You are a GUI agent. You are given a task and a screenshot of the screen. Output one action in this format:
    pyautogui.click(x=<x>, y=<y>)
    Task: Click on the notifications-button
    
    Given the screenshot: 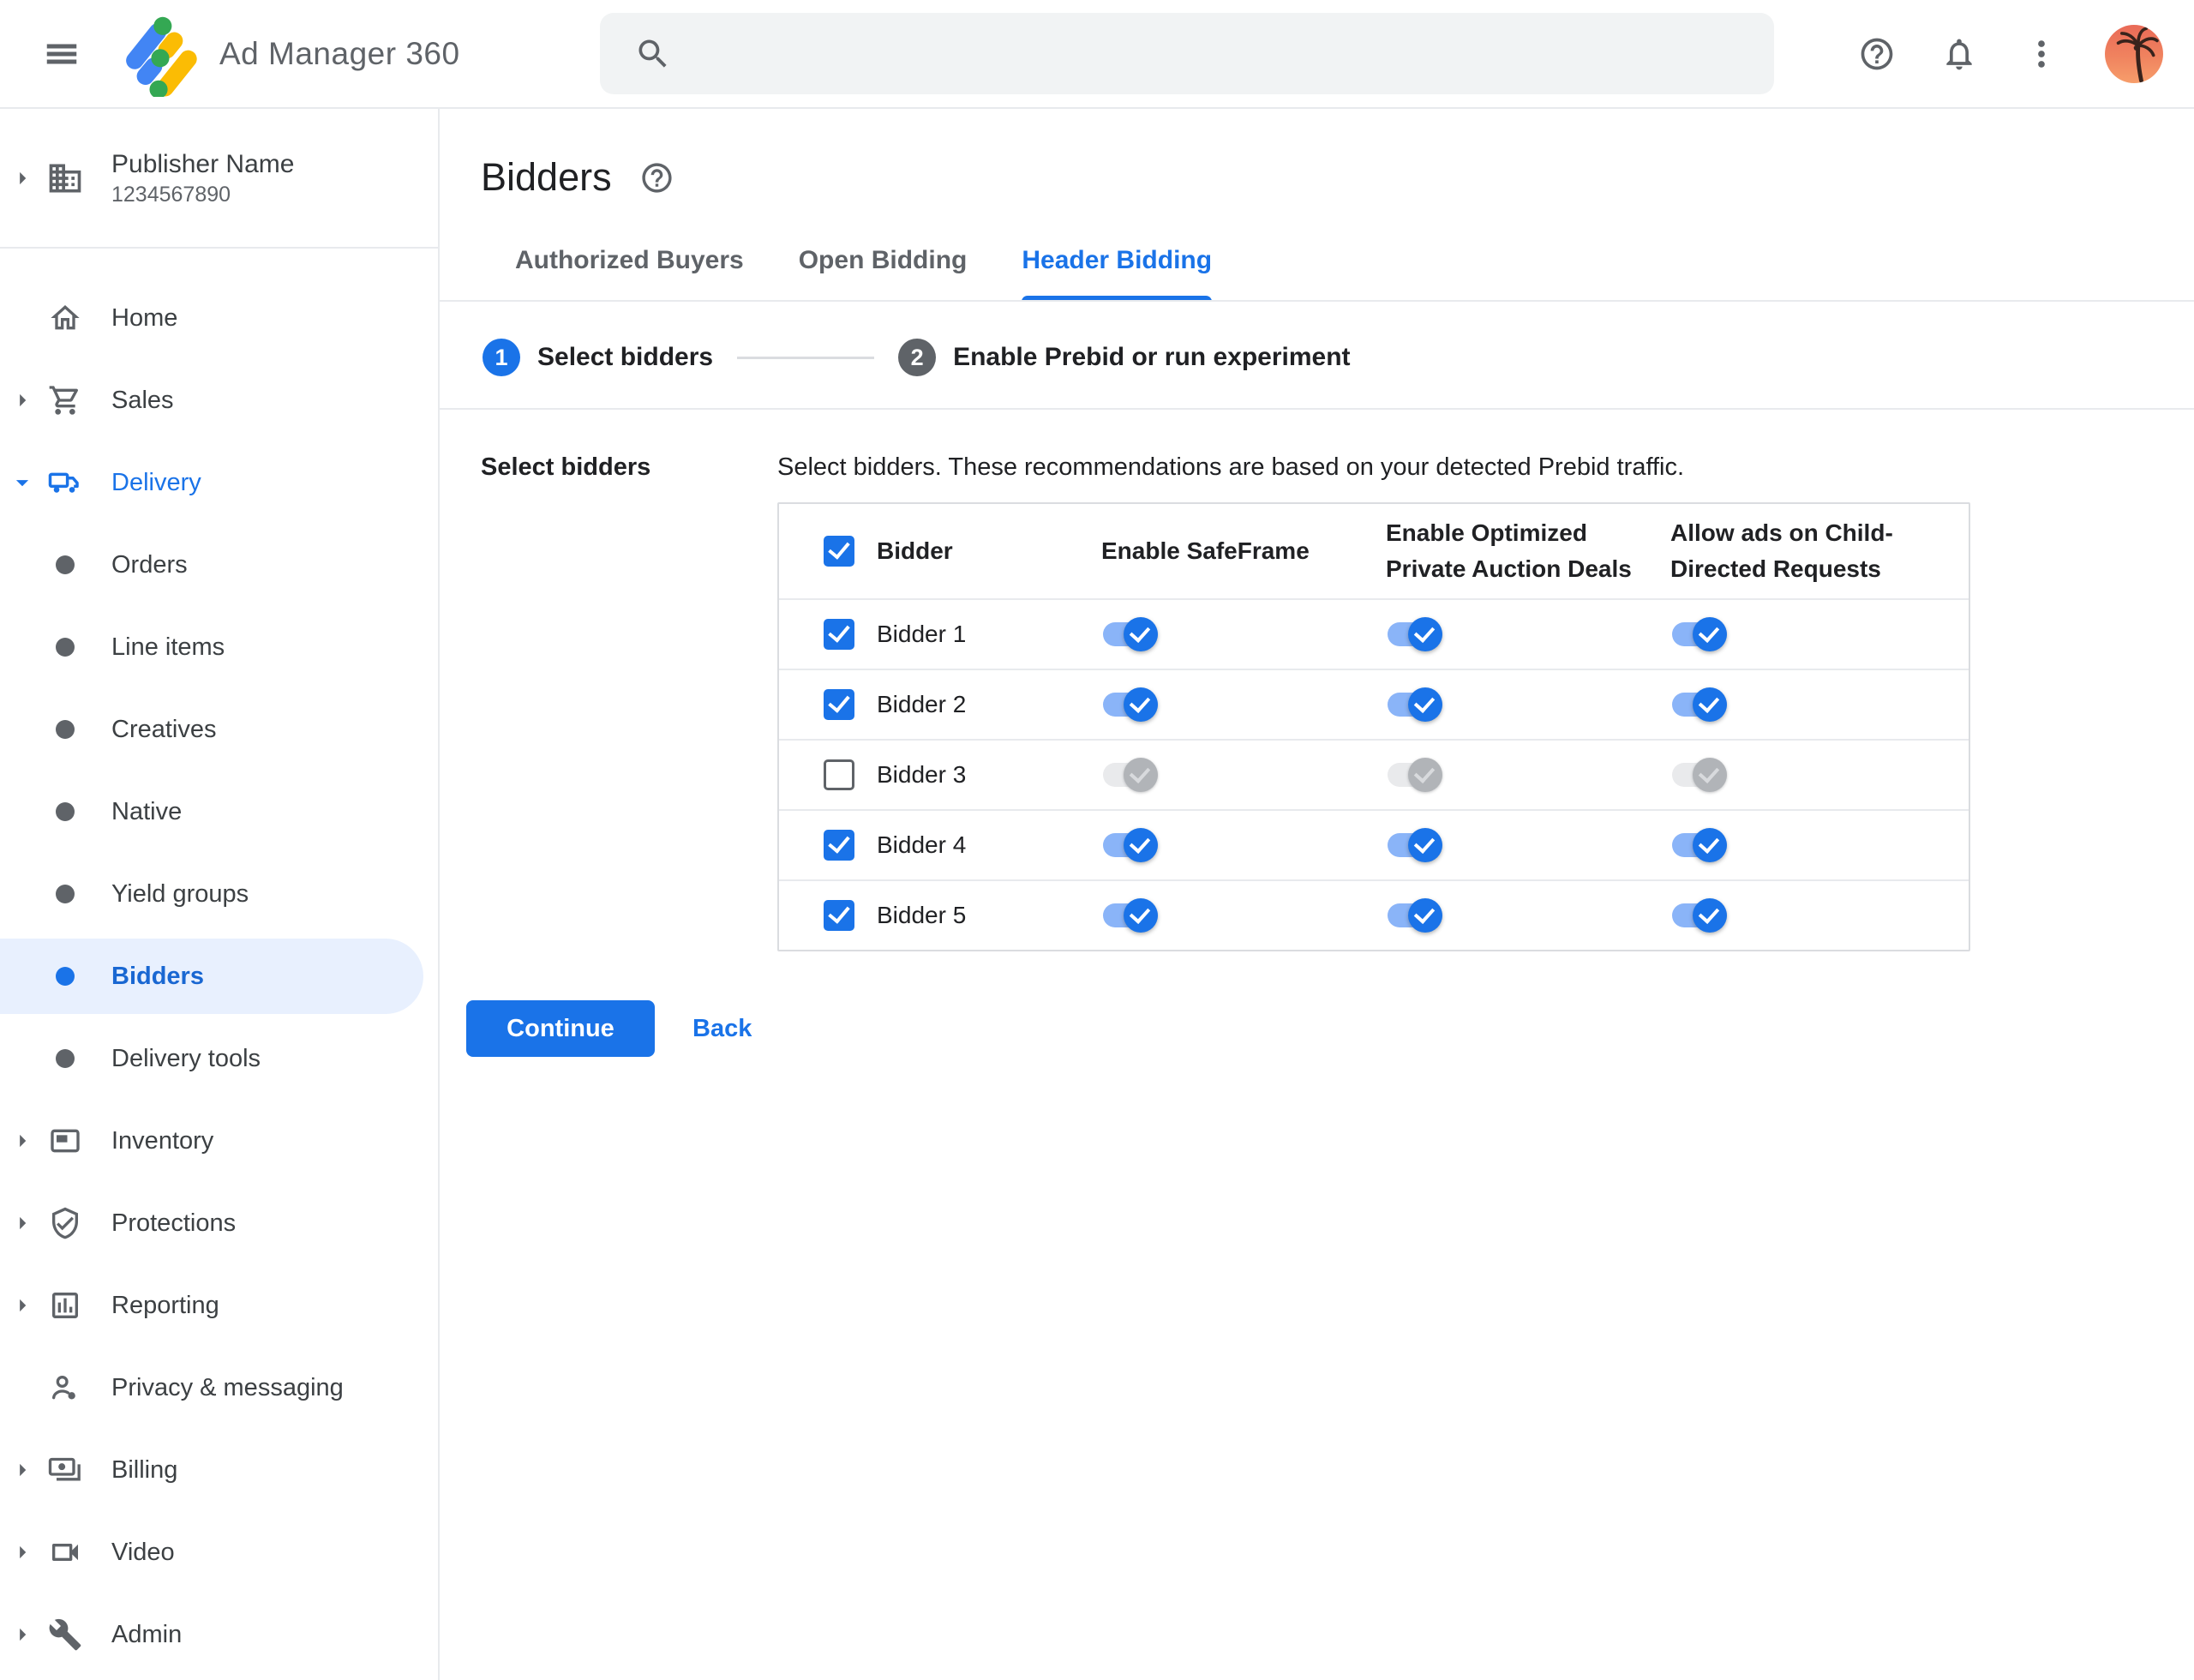 What is the action you would take?
    pyautogui.click(x=1959, y=54)
    